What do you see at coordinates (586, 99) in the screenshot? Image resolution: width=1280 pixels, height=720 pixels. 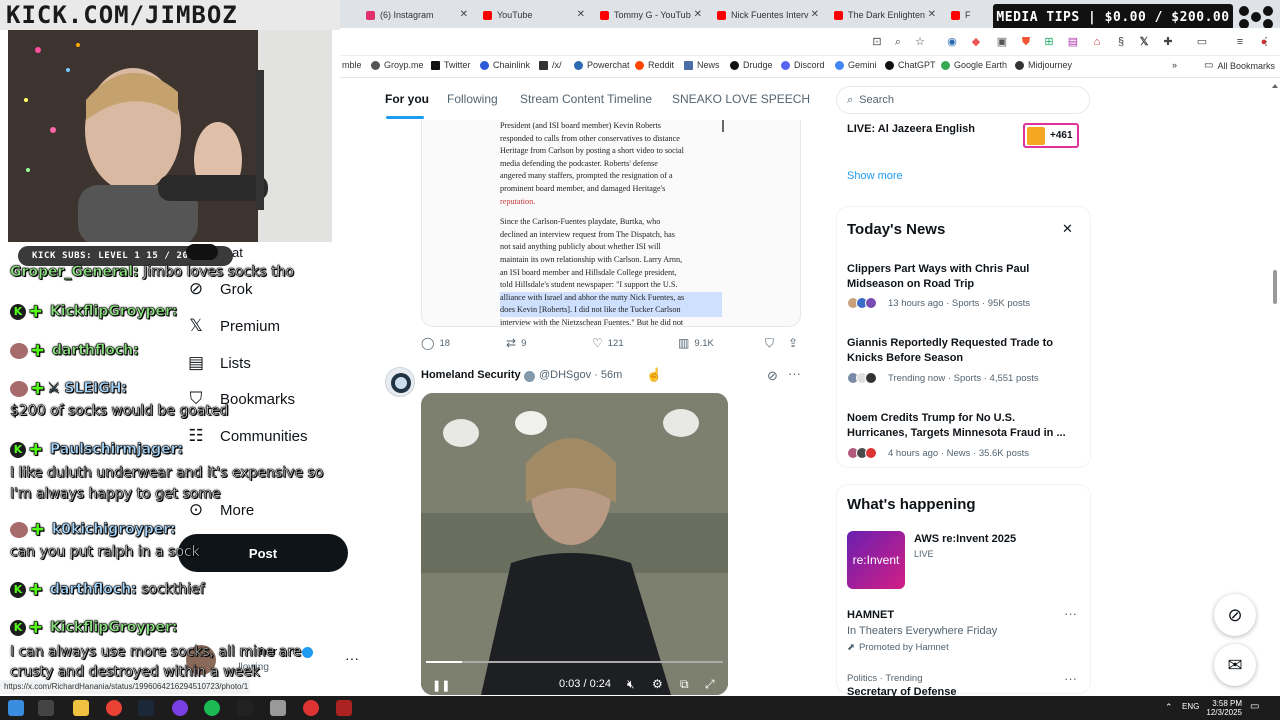 I see `tab-stream-content: Stream Content Timeline` at bounding box center [586, 99].